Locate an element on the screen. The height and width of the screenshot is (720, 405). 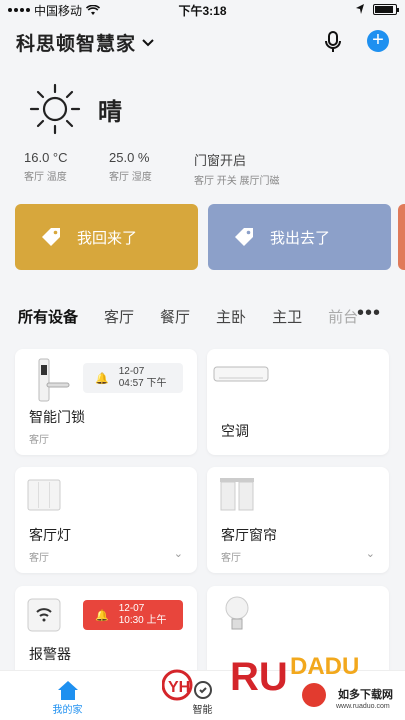
scene-home-button: 我回来了 is located at coordinates (106, 237).